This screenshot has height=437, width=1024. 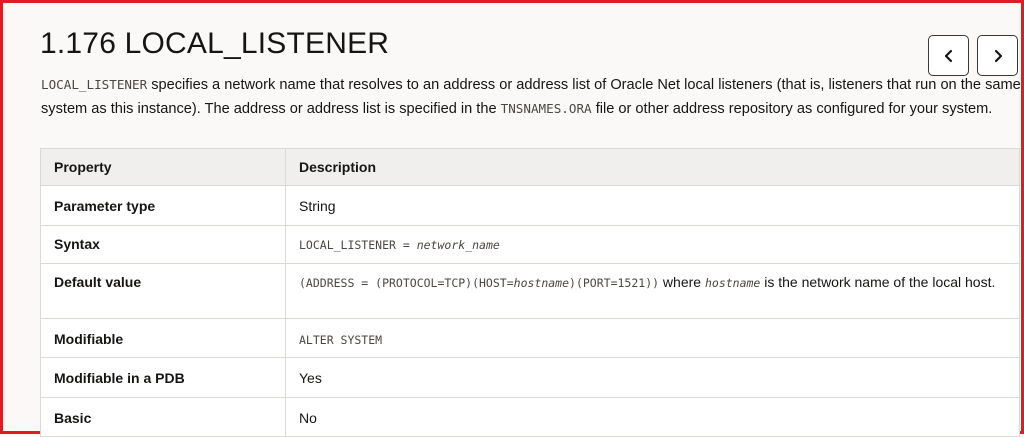 I want to click on default-code-hostname: hostname, so click(x=541, y=283).